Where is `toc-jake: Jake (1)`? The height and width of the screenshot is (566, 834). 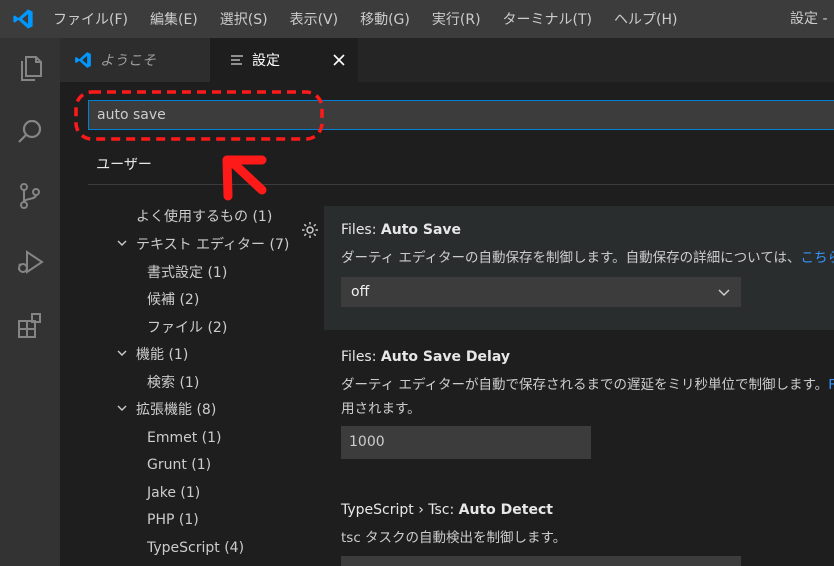 toc-jake: Jake (1) is located at coordinates (173, 493).